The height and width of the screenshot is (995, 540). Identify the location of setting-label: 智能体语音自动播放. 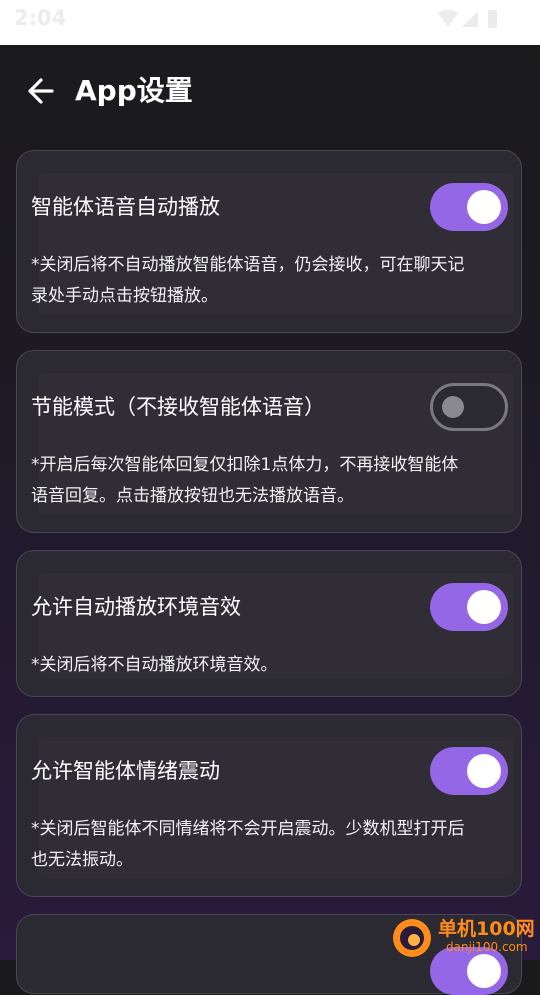
(125, 207).